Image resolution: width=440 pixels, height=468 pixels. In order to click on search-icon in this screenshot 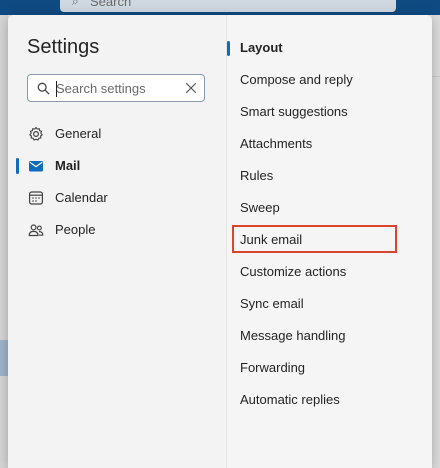, I will do `click(43, 88)`.